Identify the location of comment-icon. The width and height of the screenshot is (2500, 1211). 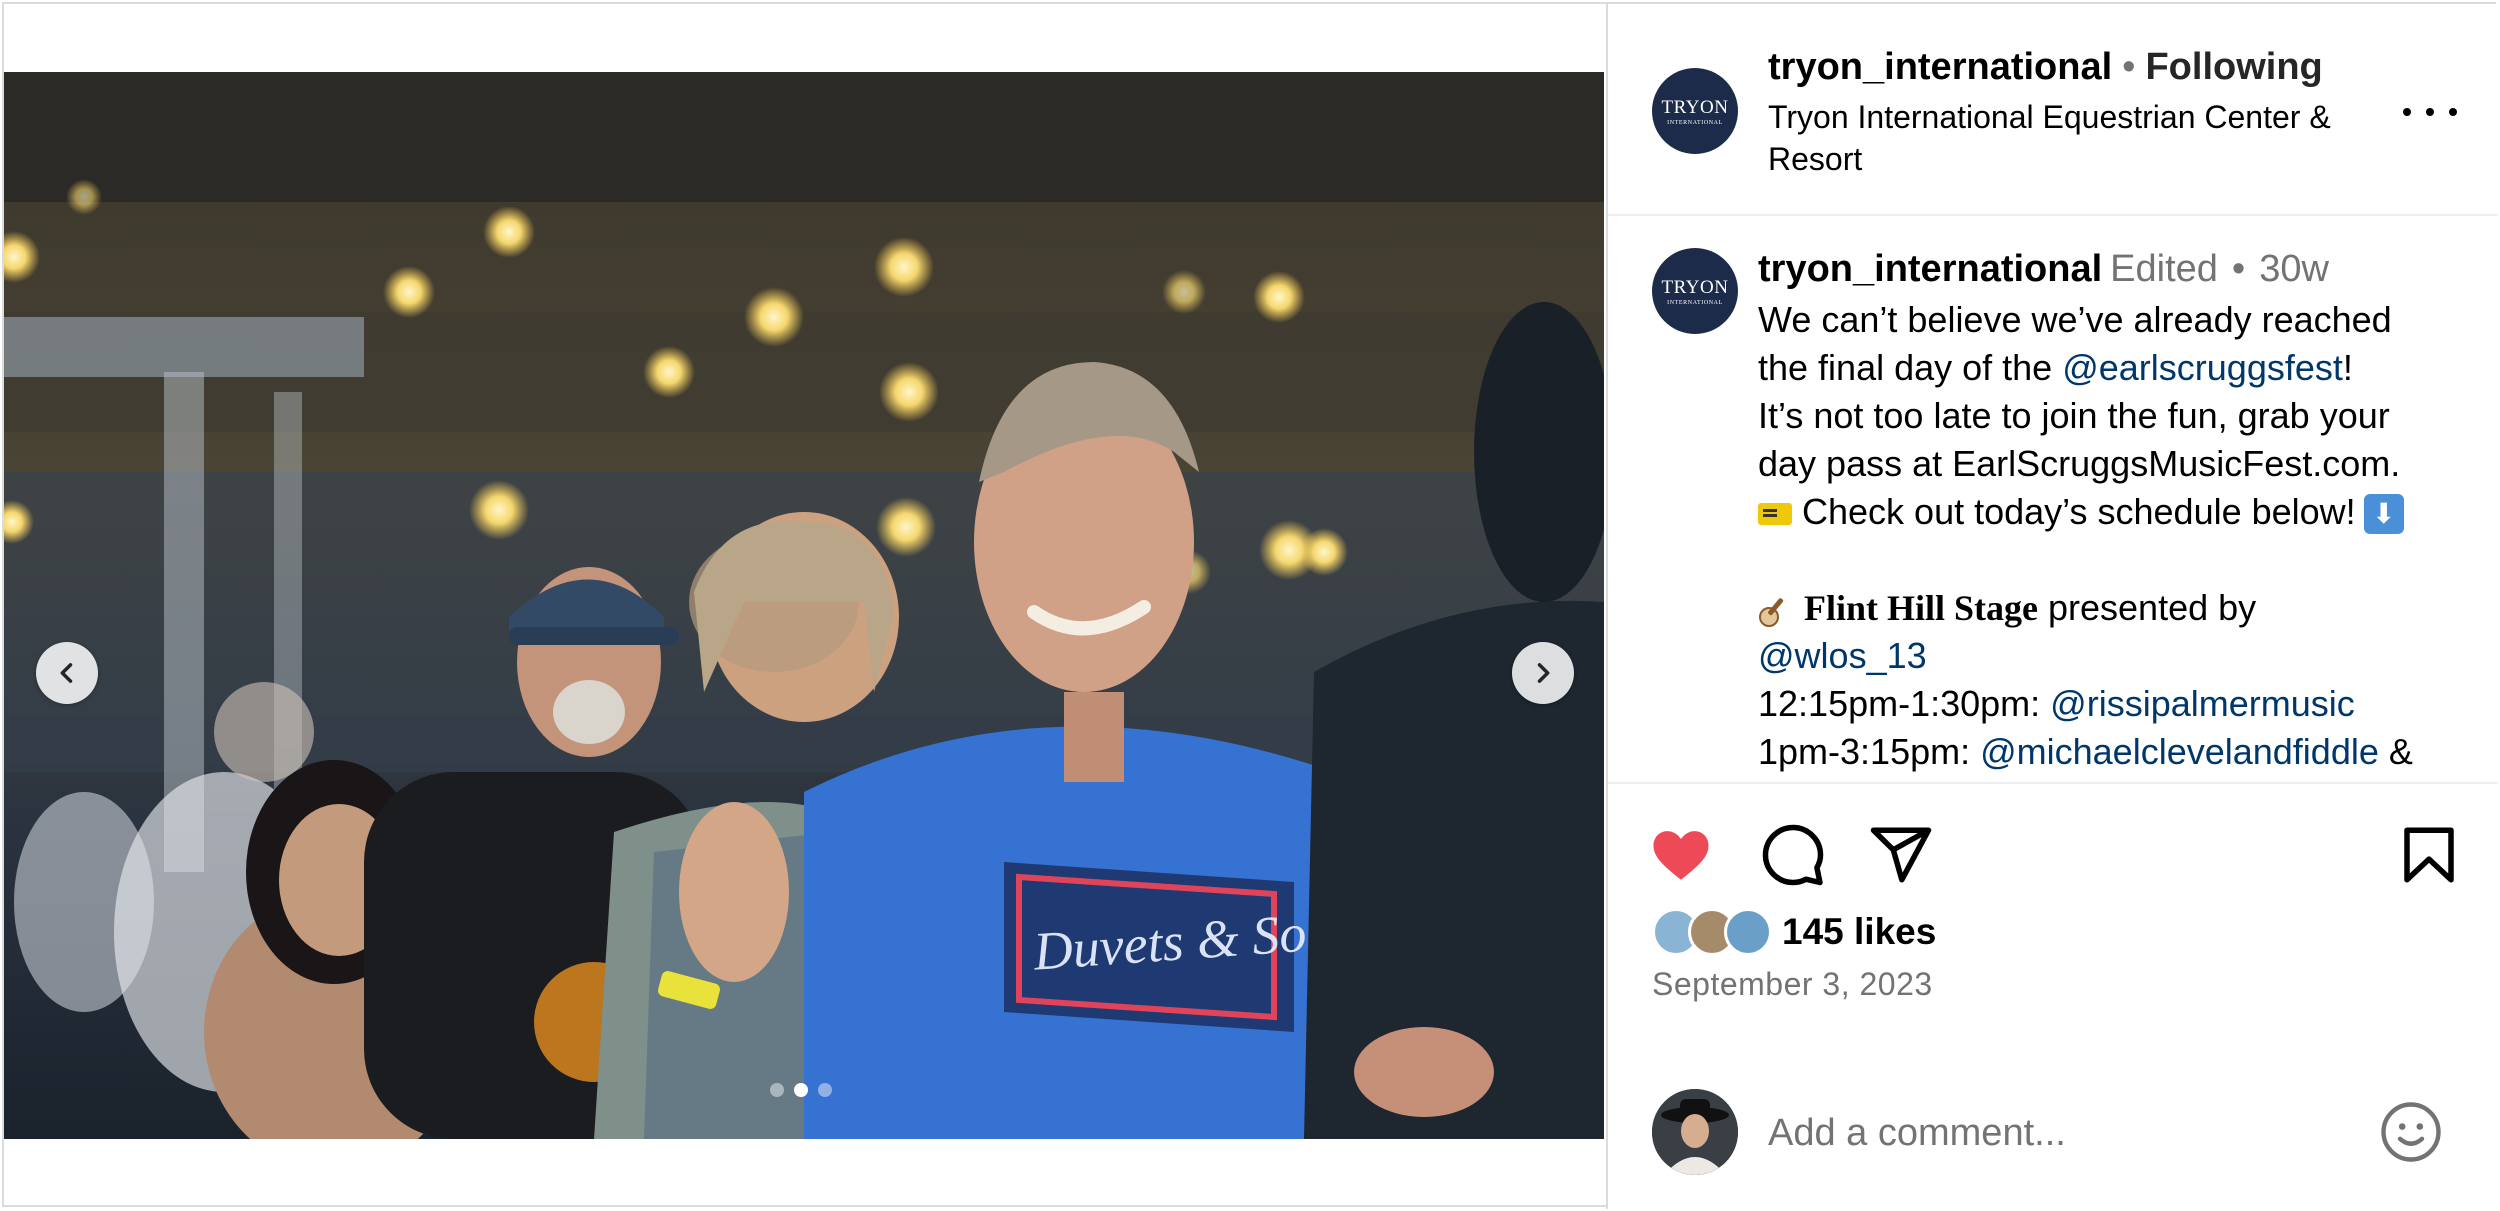
(1793, 855).